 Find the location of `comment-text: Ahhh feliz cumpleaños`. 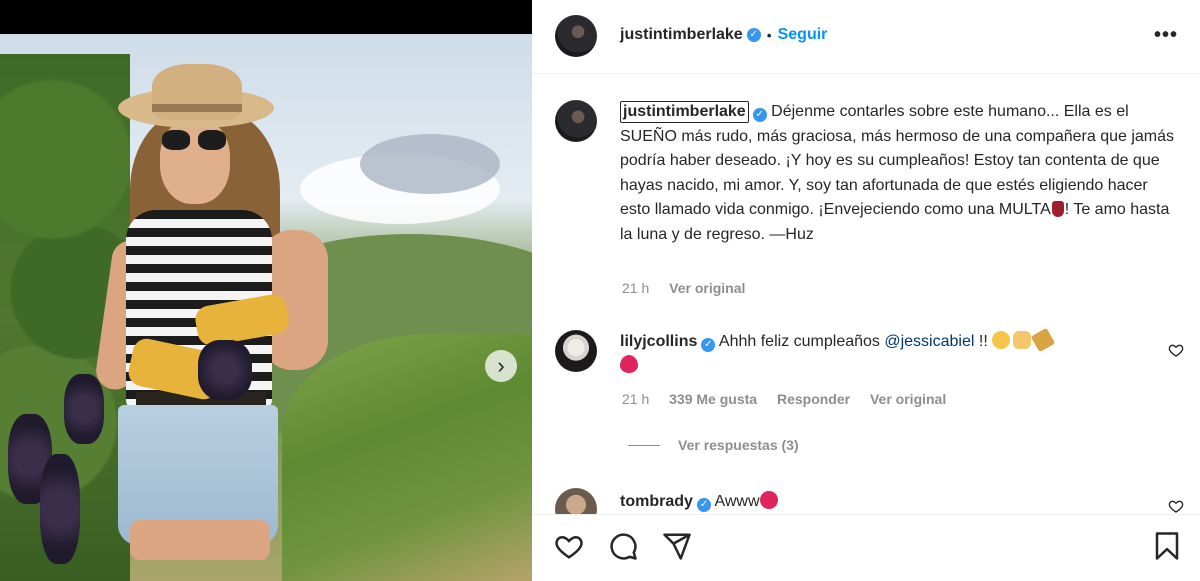

comment-text: Ahhh feliz cumpleaños is located at coordinates (799, 341).